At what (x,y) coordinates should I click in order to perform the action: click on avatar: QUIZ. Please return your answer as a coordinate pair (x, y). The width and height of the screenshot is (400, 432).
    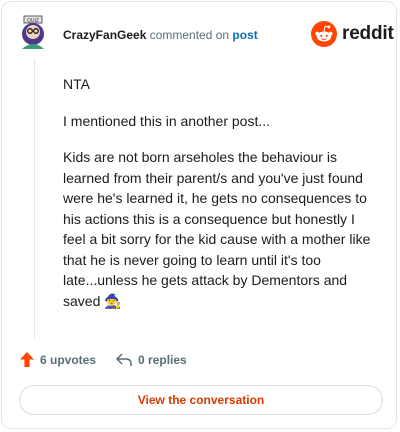
    Looking at the image, I should click on (33, 32).